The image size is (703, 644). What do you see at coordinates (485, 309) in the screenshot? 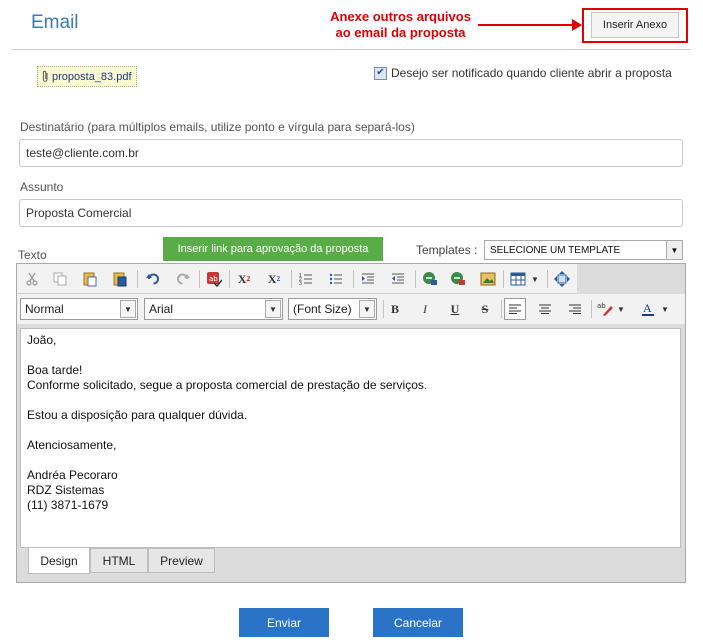
I see `strikethrough-button: S` at bounding box center [485, 309].